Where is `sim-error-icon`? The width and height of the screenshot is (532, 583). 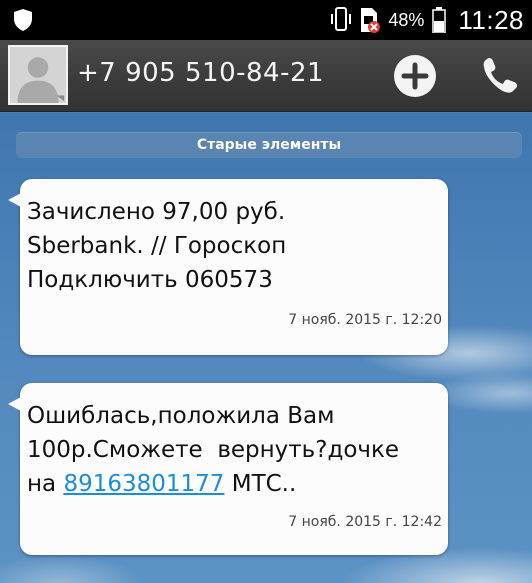
sim-error-icon is located at coordinates (371, 20).